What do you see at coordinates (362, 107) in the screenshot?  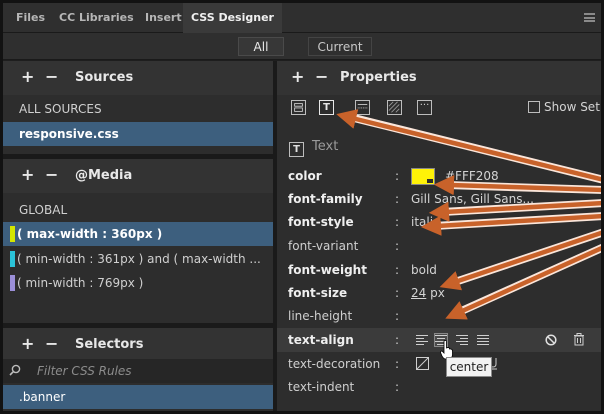 I see `border-icon` at bounding box center [362, 107].